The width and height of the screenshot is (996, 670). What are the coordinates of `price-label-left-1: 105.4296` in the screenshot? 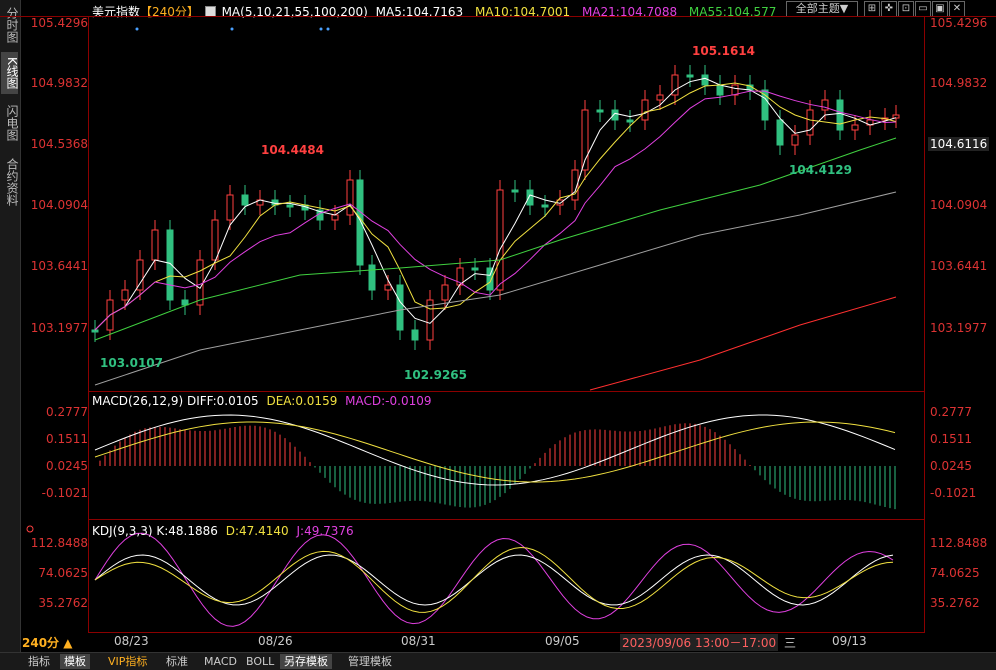 It's located at (59, 23).